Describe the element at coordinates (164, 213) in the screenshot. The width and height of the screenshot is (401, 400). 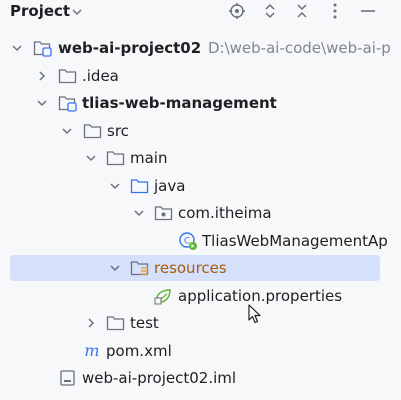
I see `package-icon` at that location.